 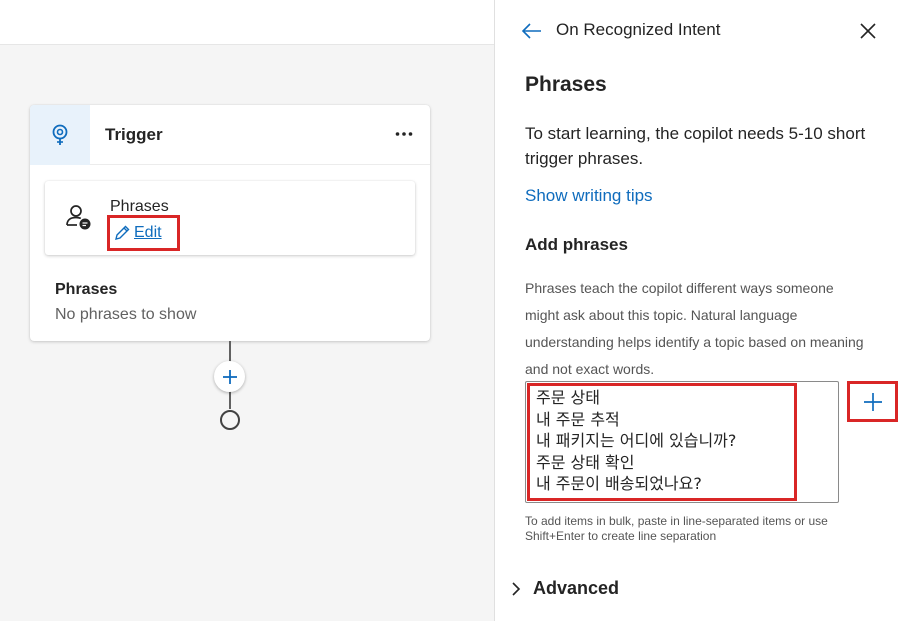 What do you see at coordinates (148, 233) in the screenshot?
I see `edit-label: Edit` at bounding box center [148, 233].